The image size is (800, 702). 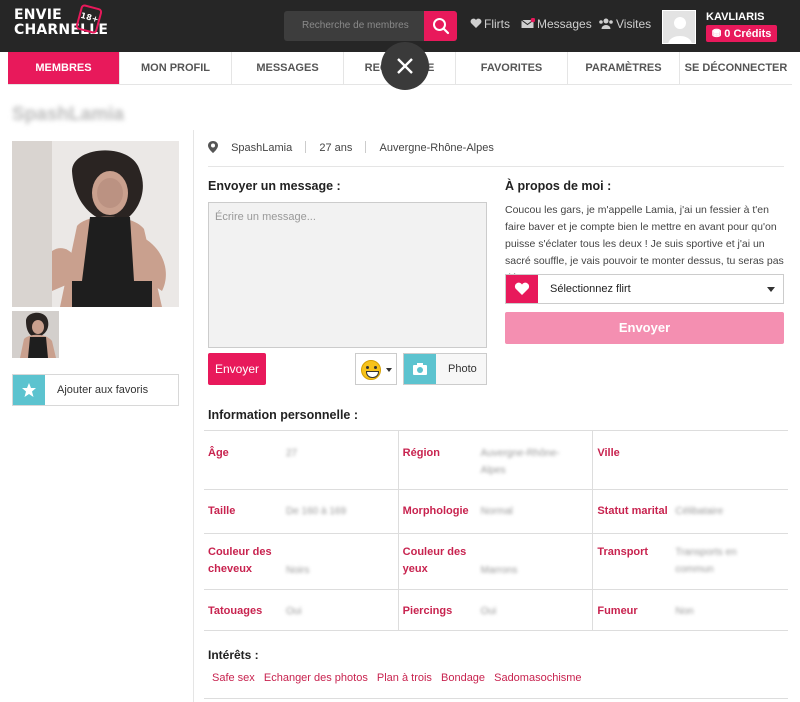 I want to click on column-divider, so click(x=193, y=416).